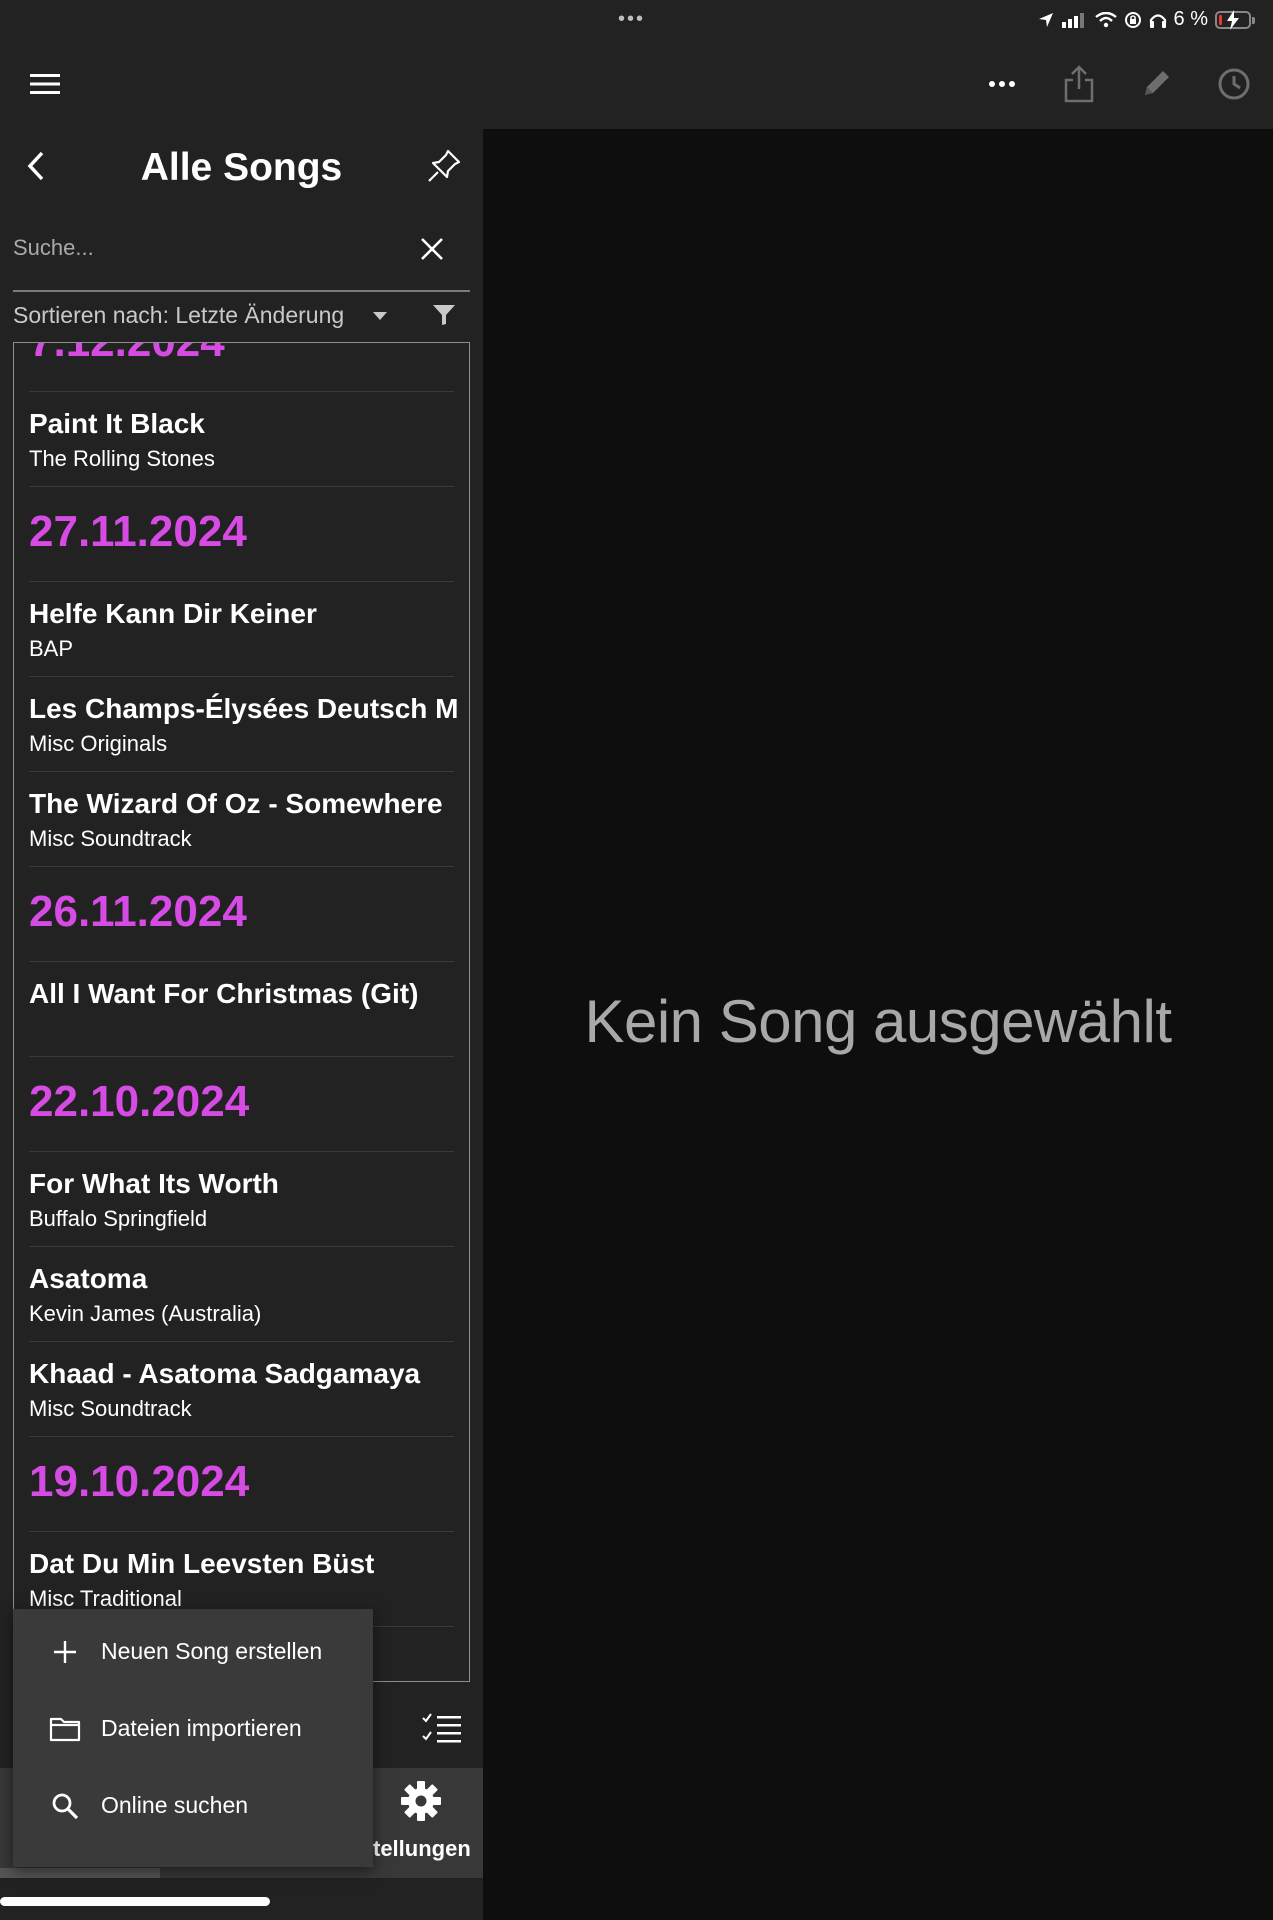  Describe the element at coordinates (1105, 19) in the screenshot. I see `wifi-icon` at that location.